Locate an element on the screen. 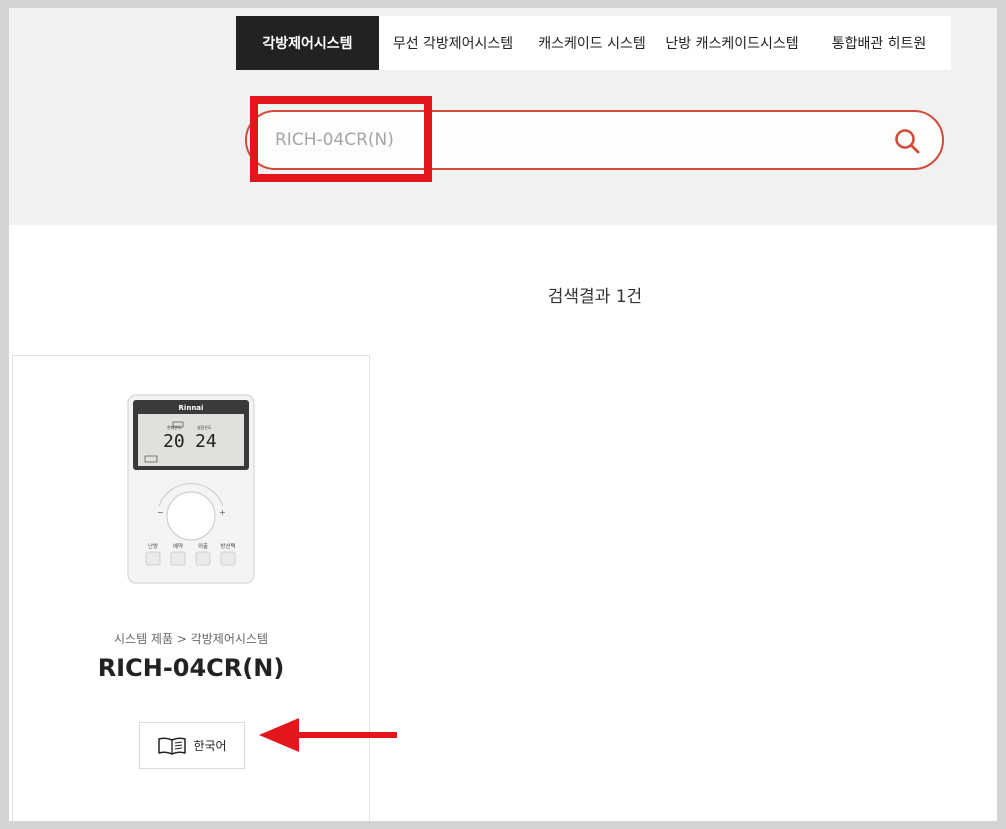  tab-integrated-pipe-heat-one: 통합배관 히트원 is located at coordinates (879, 43).